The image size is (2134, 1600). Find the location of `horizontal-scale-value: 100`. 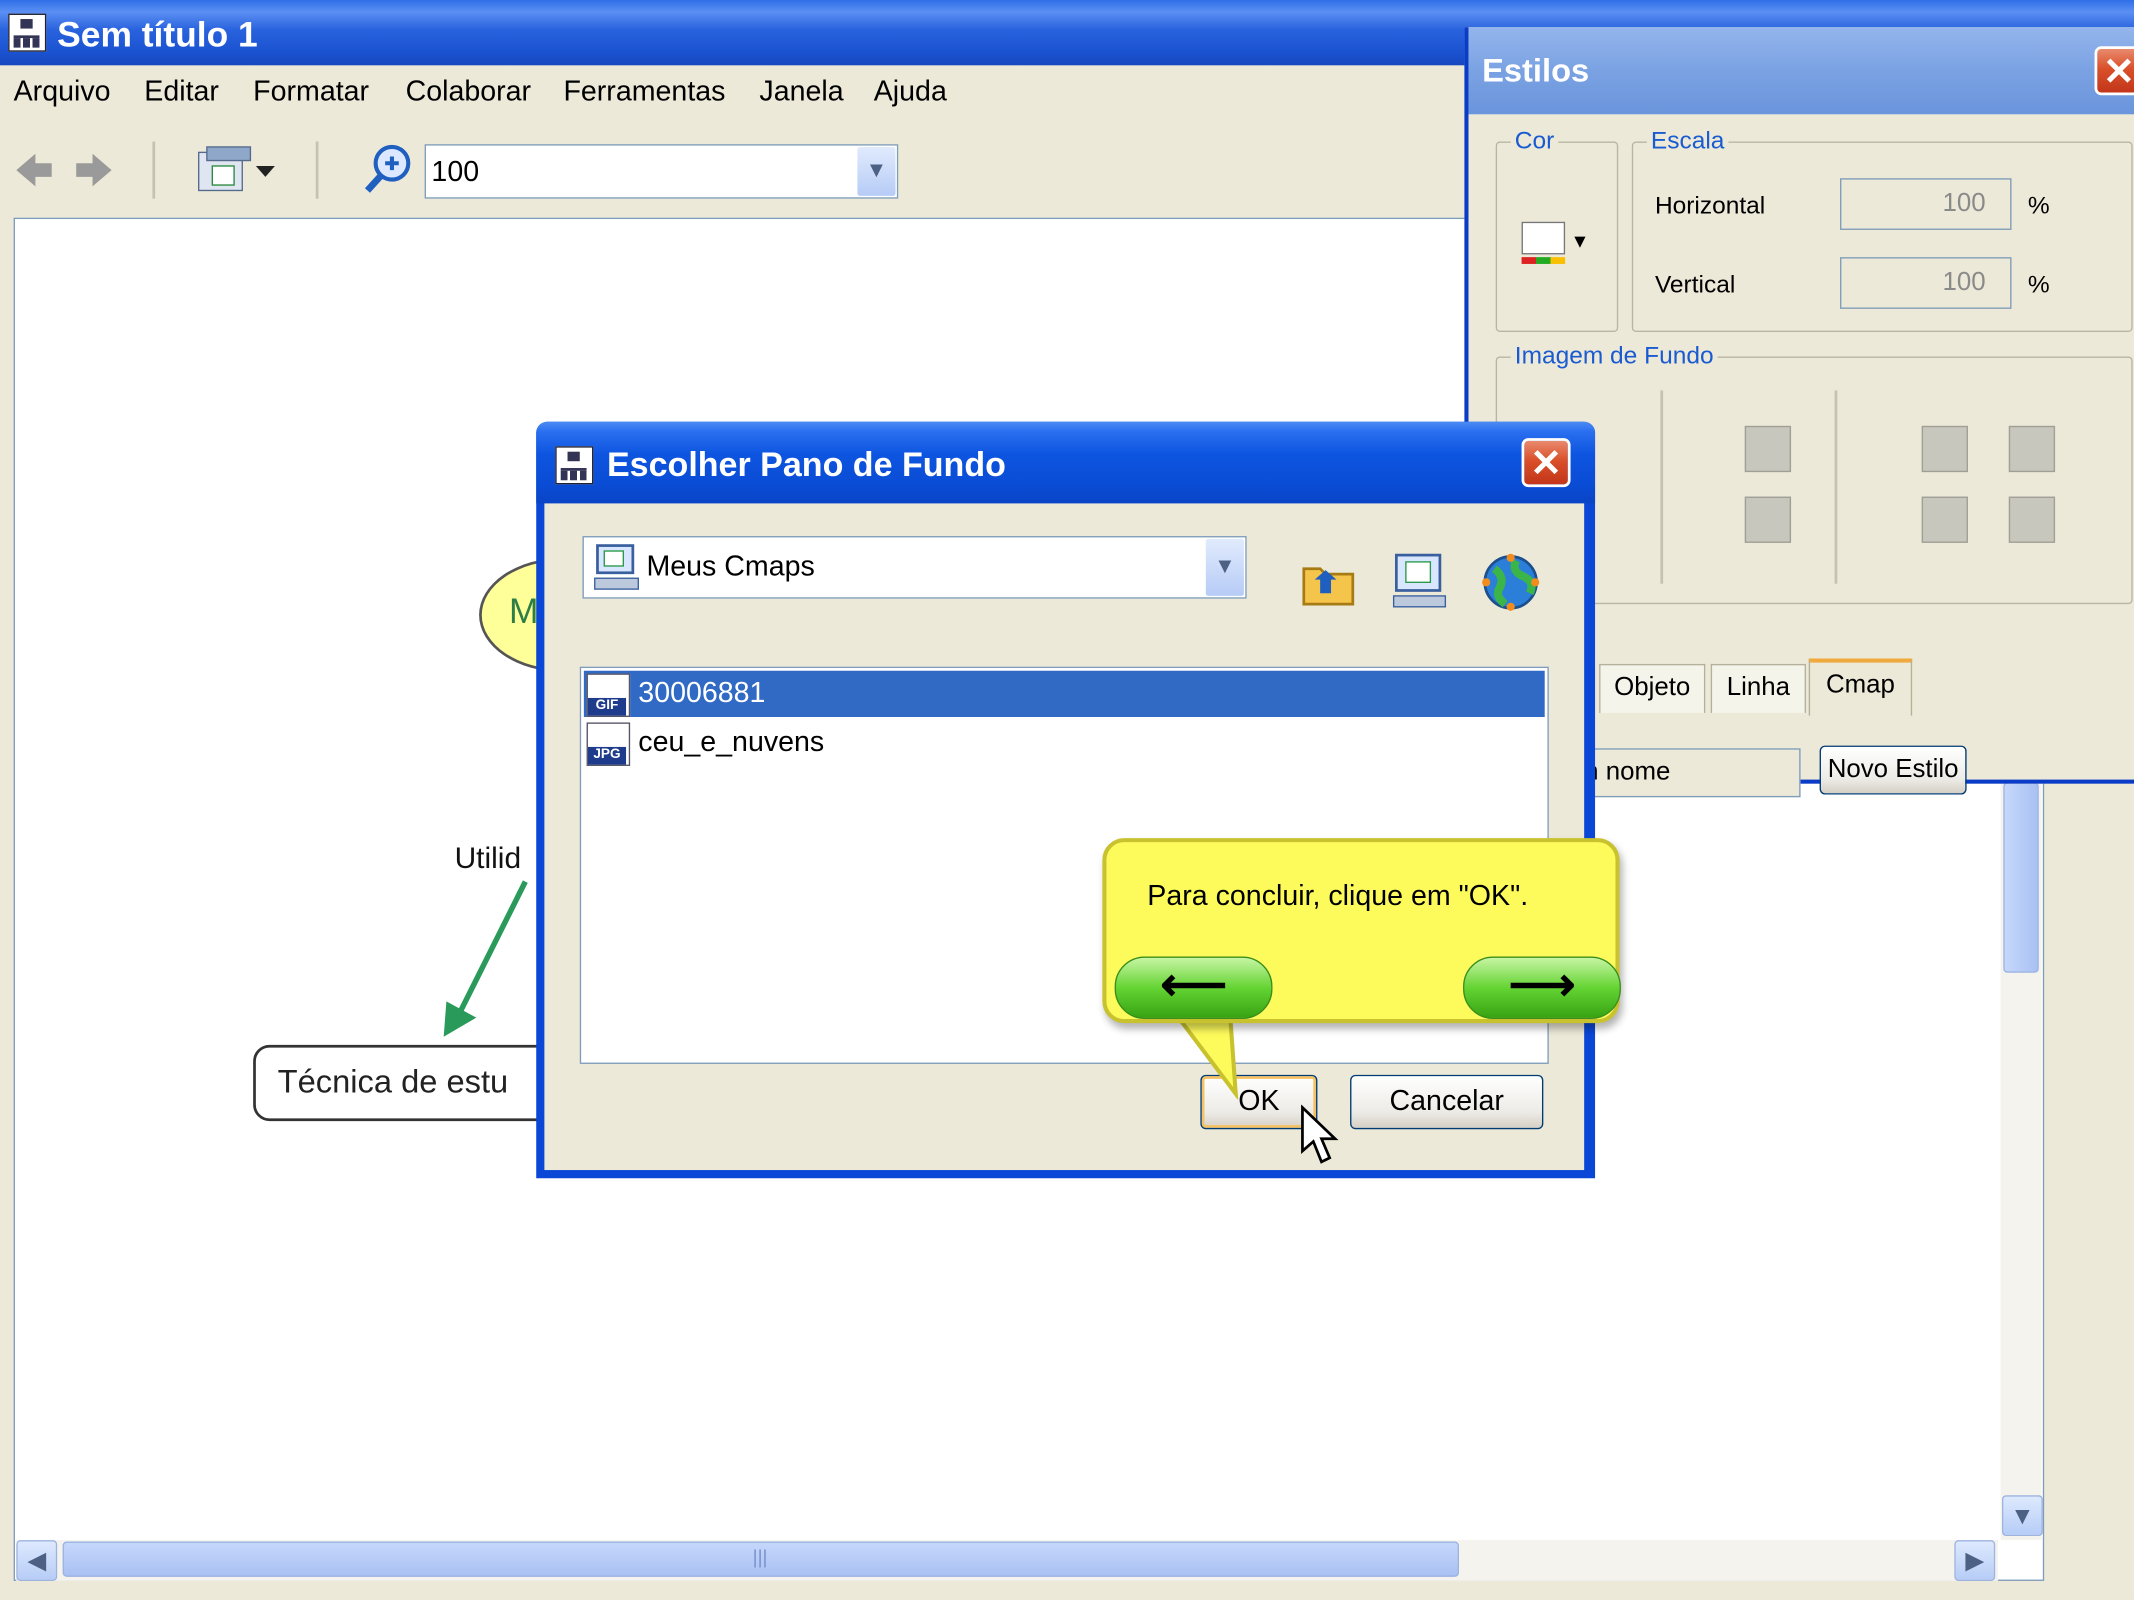

horizontal-scale-value: 100 is located at coordinates (1964, 203).